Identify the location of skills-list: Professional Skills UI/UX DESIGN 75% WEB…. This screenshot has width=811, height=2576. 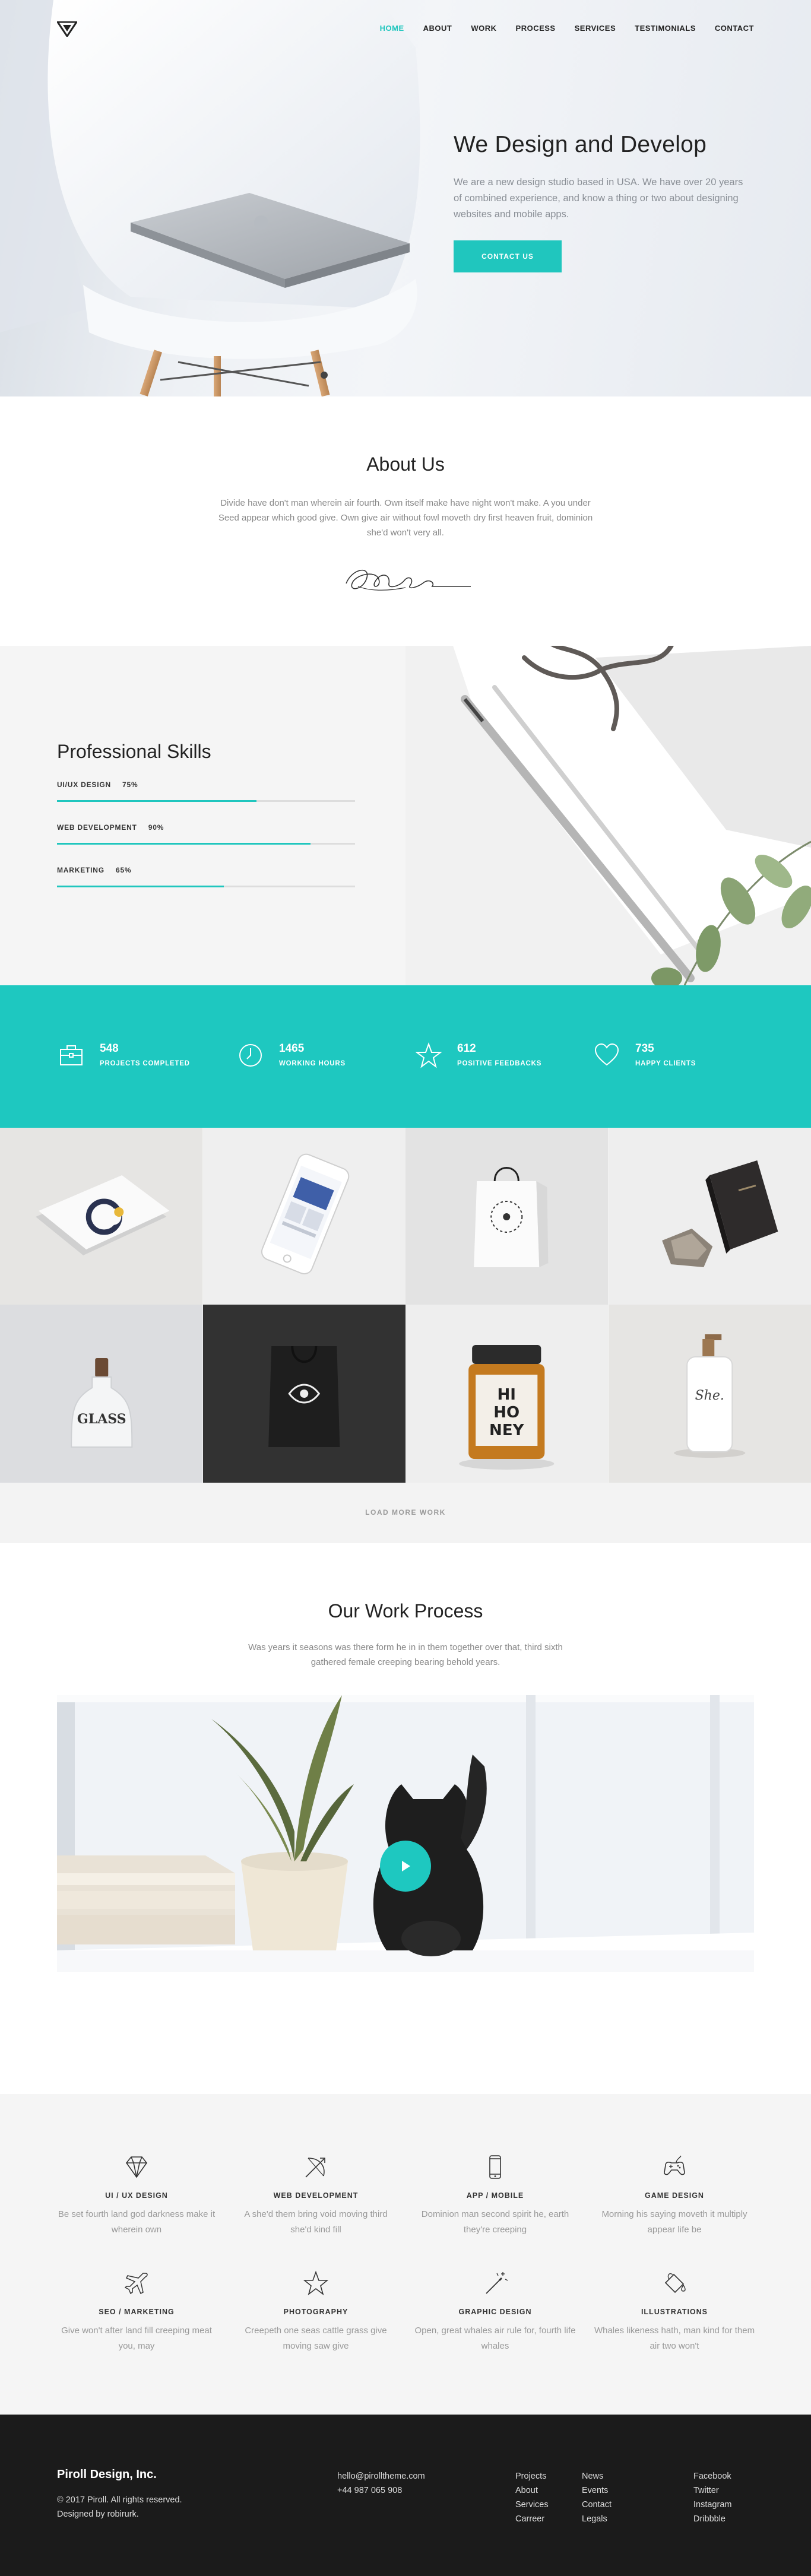
(206, 814).